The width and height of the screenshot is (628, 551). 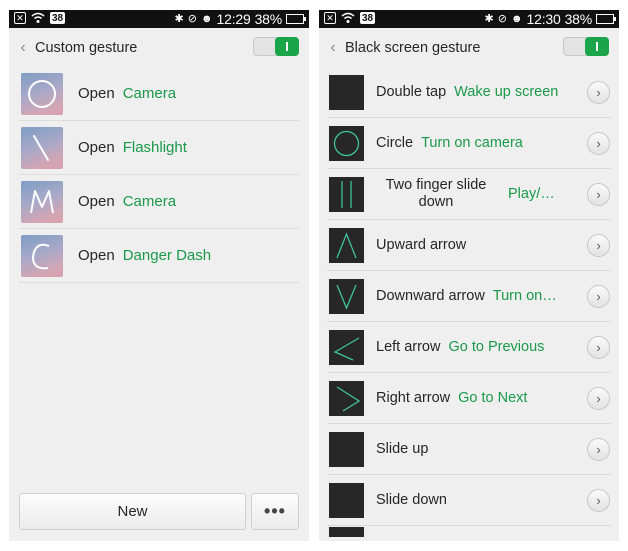 What do you see at coordinates (430, 295) in the screenshot?
I see `gesture-label: Downward arrow` at bounding box center [430, 295].